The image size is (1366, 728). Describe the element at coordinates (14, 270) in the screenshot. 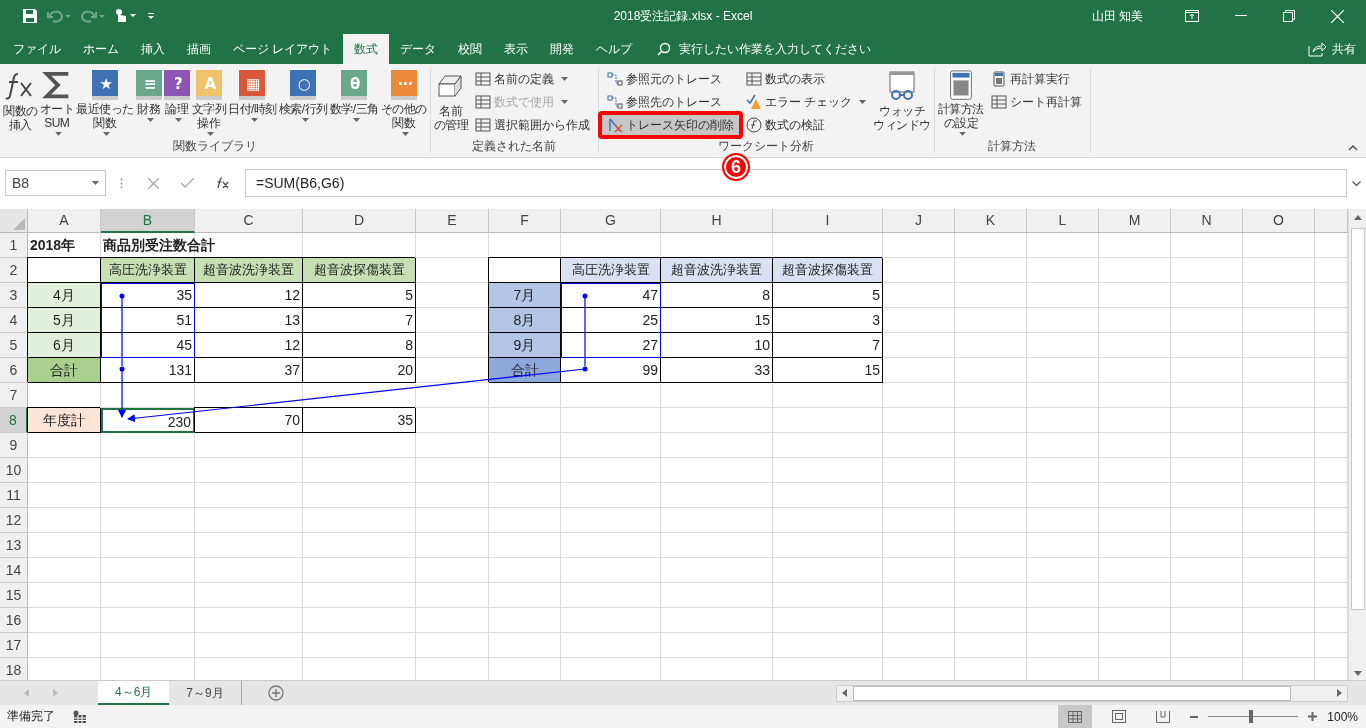

I see `row-header: 2` at that location.